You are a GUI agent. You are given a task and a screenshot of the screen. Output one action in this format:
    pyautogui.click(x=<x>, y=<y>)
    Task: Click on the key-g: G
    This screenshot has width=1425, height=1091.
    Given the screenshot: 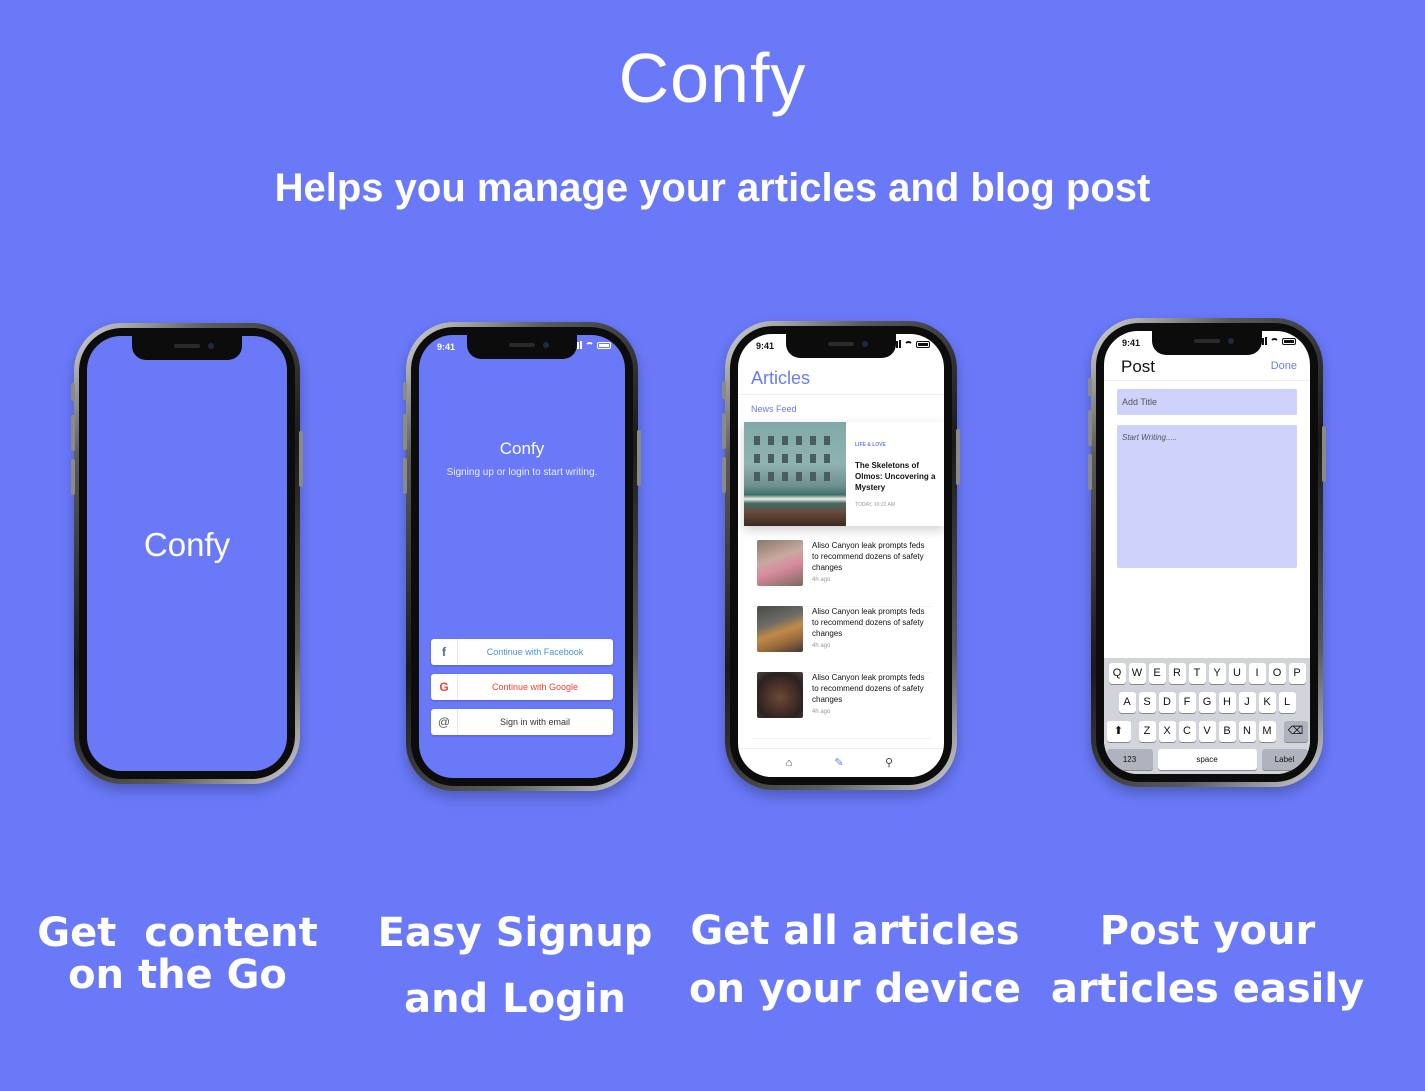 What is the action you would take?
    pyautogui.click(x=1207, y=702)
    